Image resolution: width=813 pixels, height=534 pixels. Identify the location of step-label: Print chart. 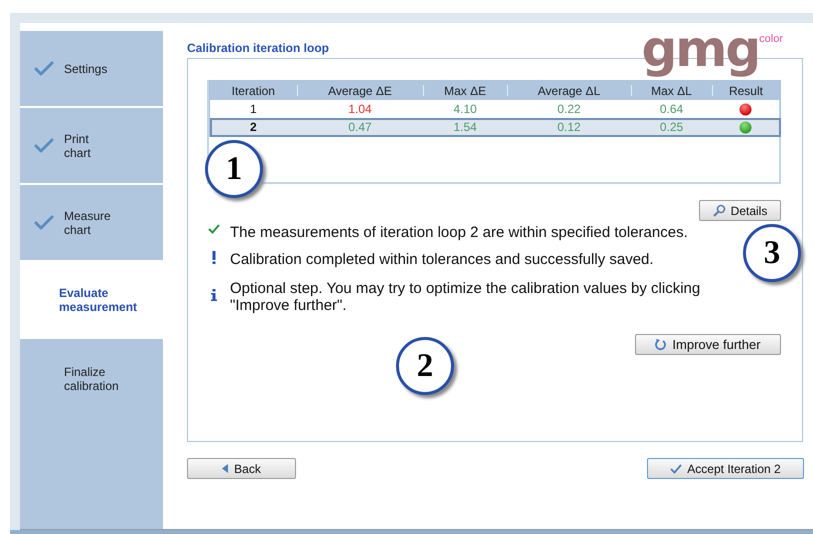
(77, 146).